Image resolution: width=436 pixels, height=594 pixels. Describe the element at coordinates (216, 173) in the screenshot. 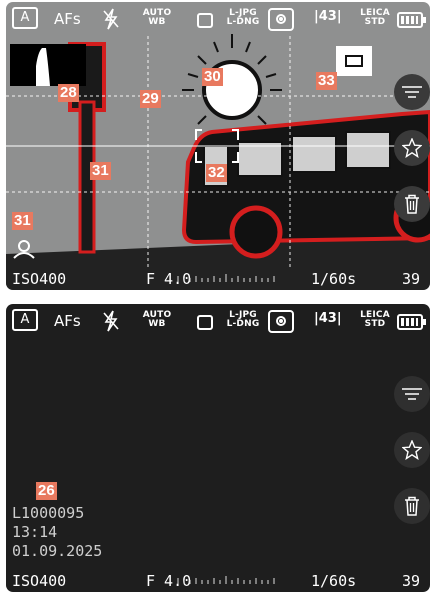

I see `label-af-field: 32` at that location.